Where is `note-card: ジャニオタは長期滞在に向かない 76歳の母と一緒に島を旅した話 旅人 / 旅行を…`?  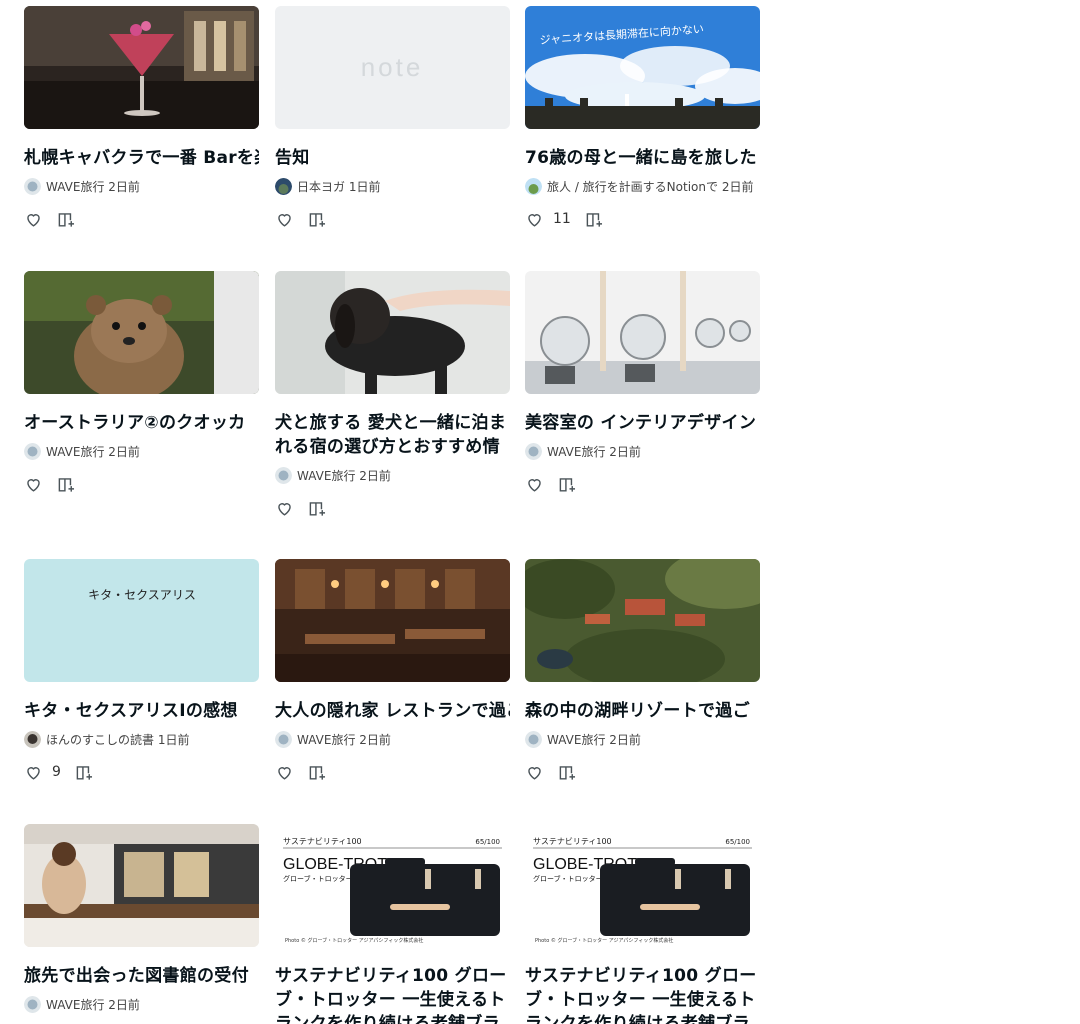
note-card: ジャニオタは長期滞在に向かない 76歳の母と一緒に島を旅した話 旅人 / 旅行を… is located at coordinates (642, 118).